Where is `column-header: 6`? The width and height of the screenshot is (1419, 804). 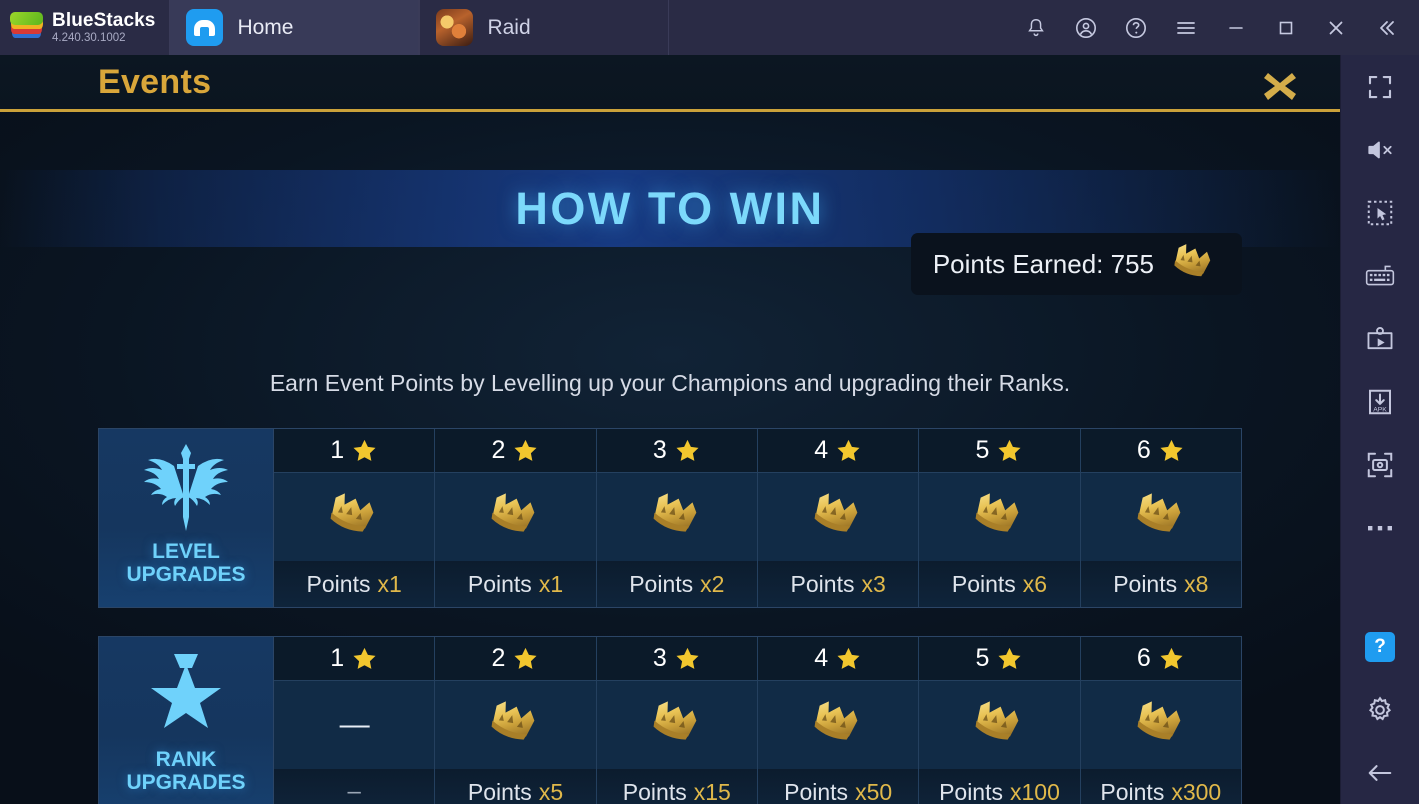 column-header: 6 is located at coordinates (1160, 451).